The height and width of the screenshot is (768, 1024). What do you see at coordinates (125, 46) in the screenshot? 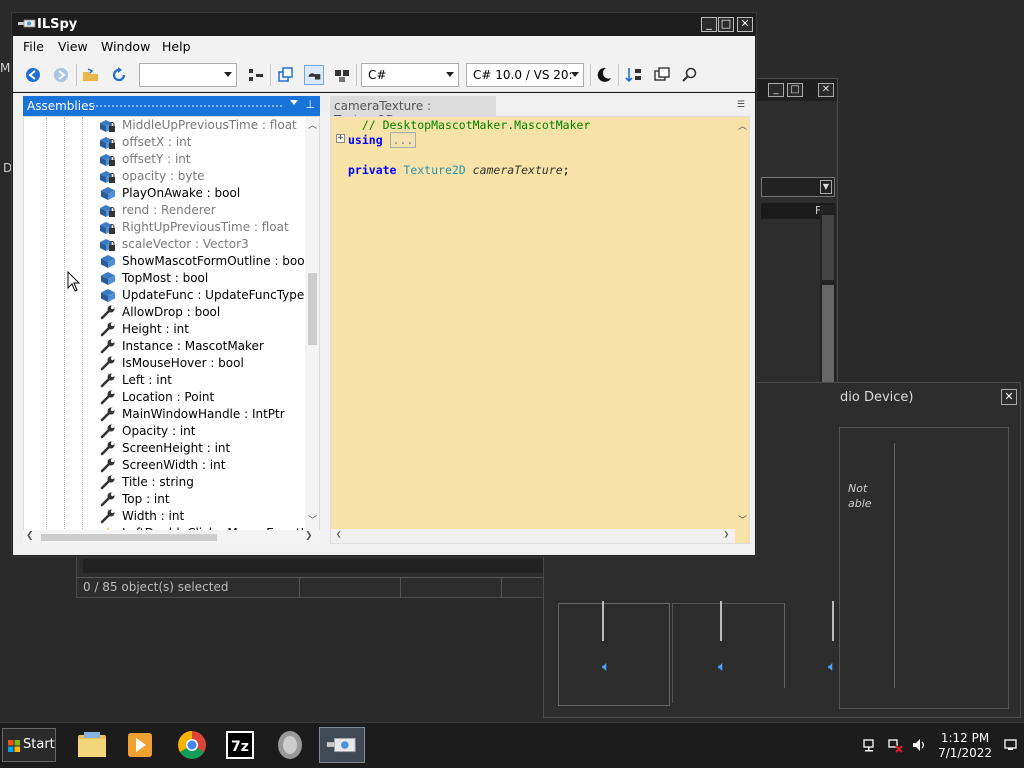
I see `menu-window: Window` at bounding box center [125, 46].